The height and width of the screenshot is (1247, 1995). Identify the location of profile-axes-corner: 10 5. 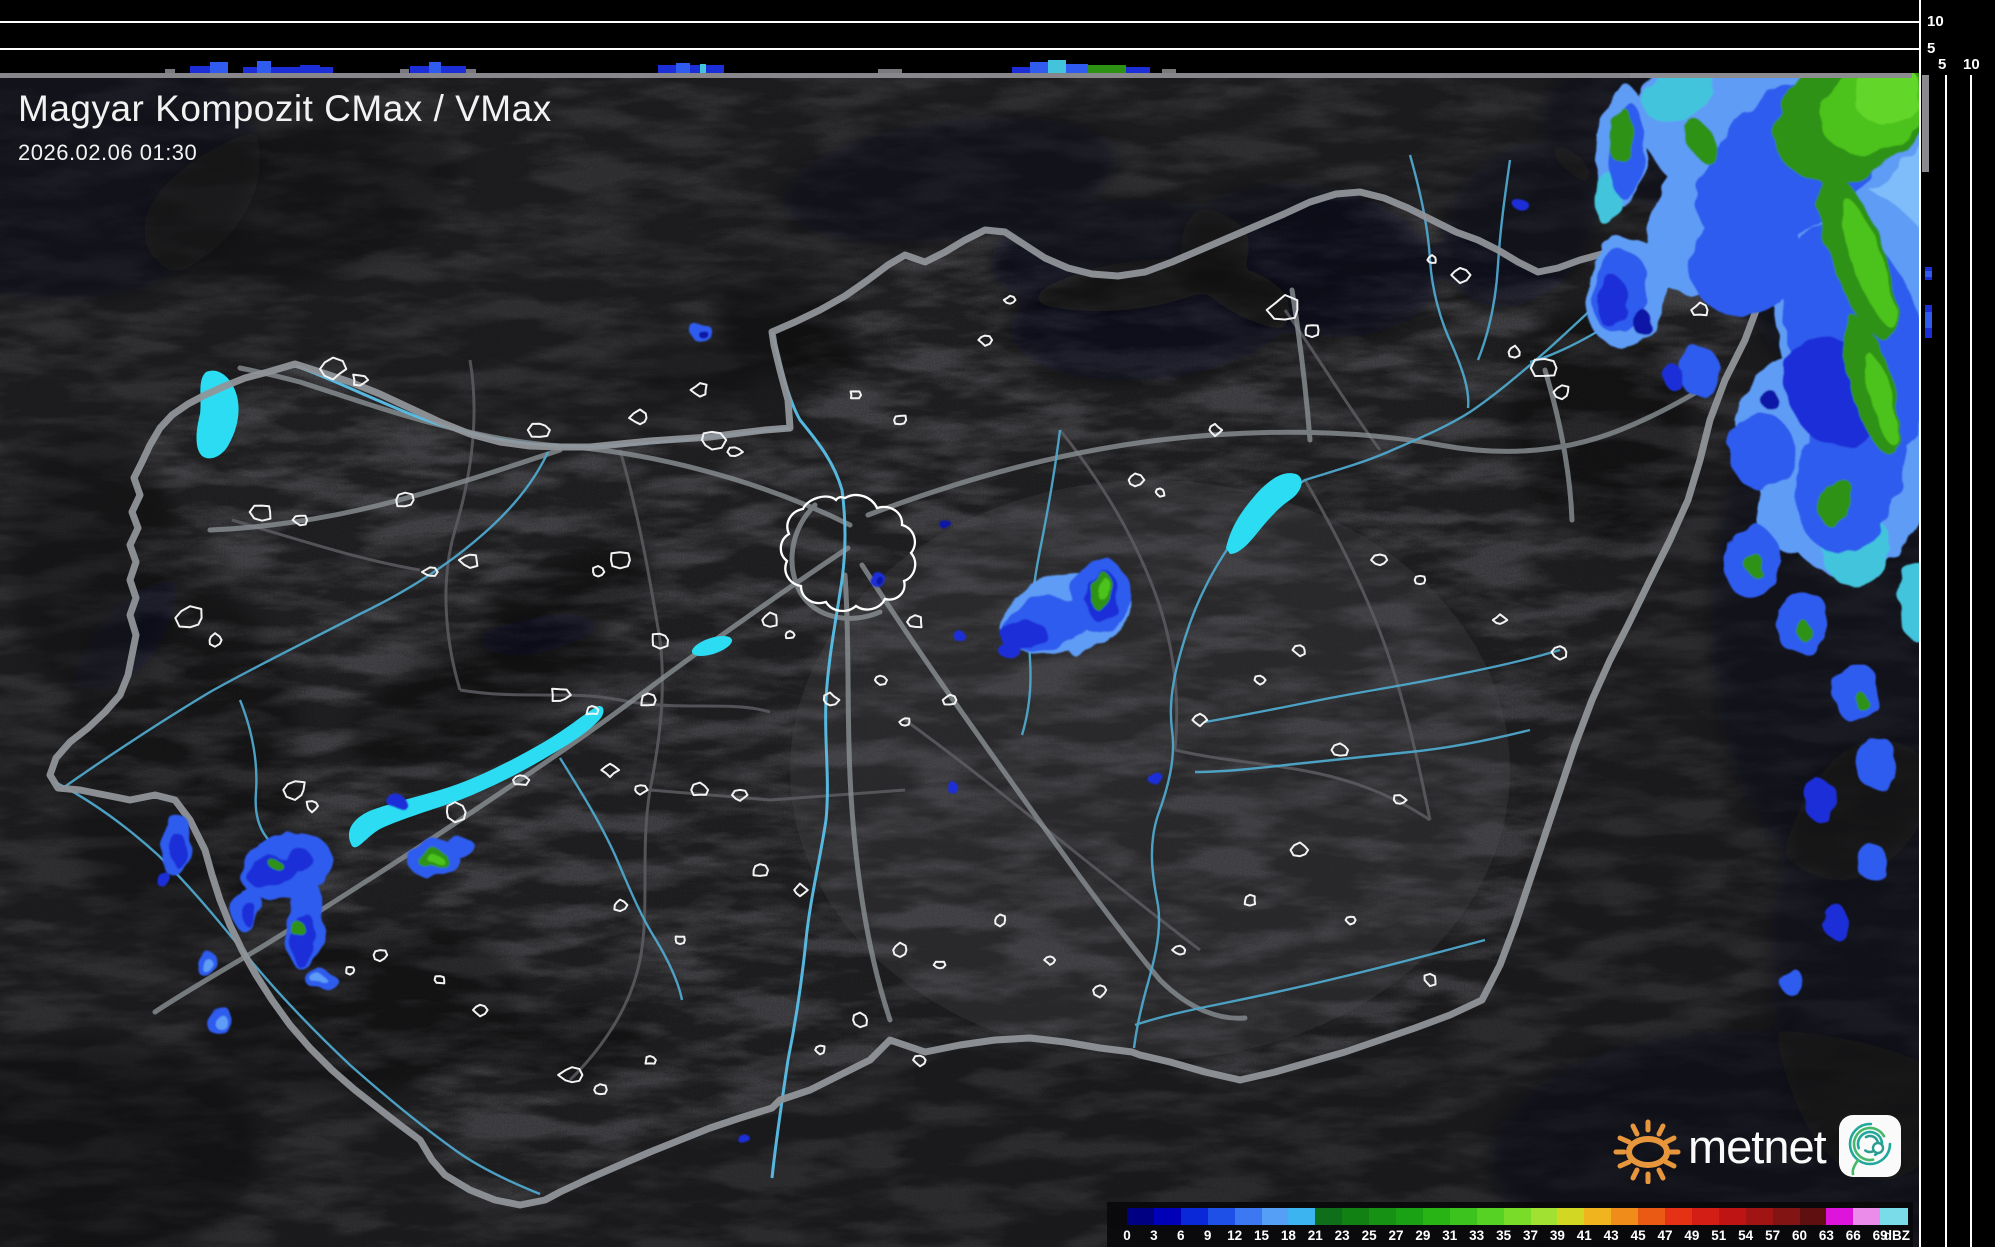
(1958, 36).